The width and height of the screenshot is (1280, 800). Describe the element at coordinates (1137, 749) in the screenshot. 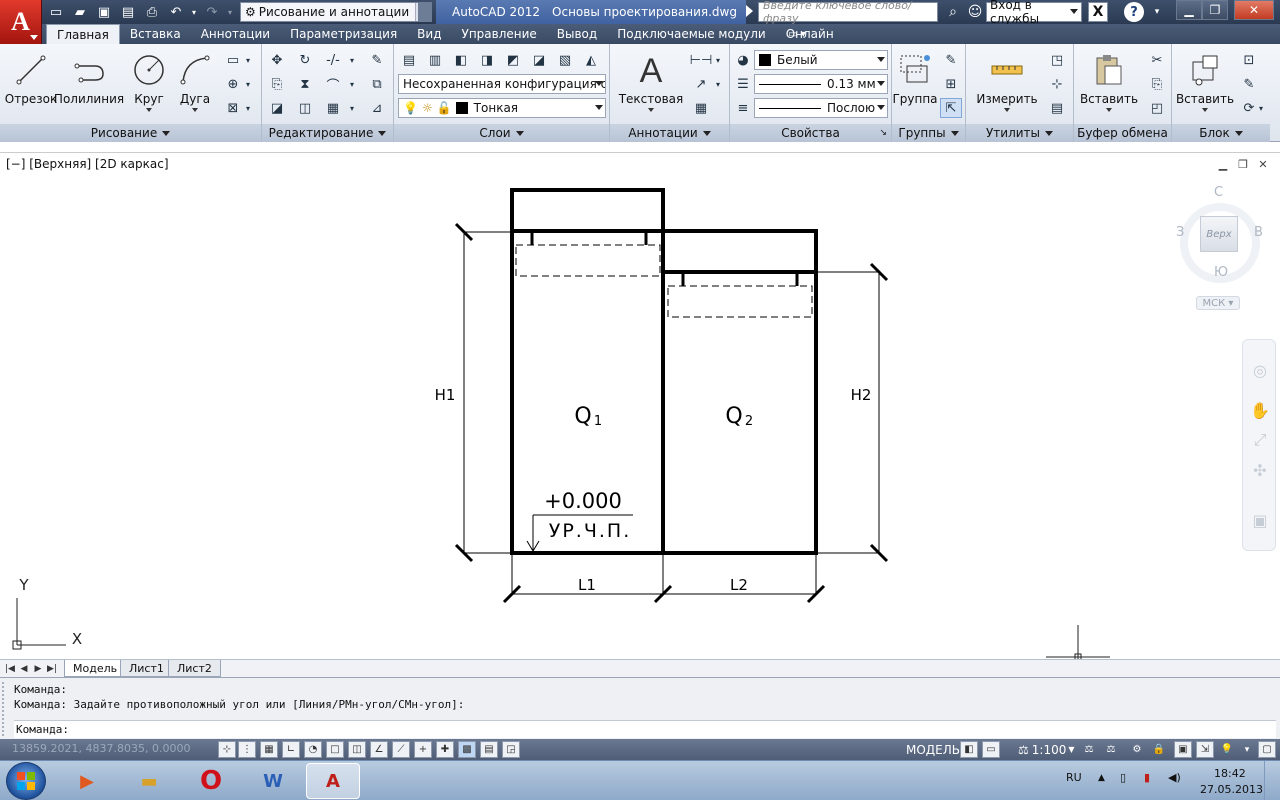

I see `workspace-switch-icon: ⚙` at that location.